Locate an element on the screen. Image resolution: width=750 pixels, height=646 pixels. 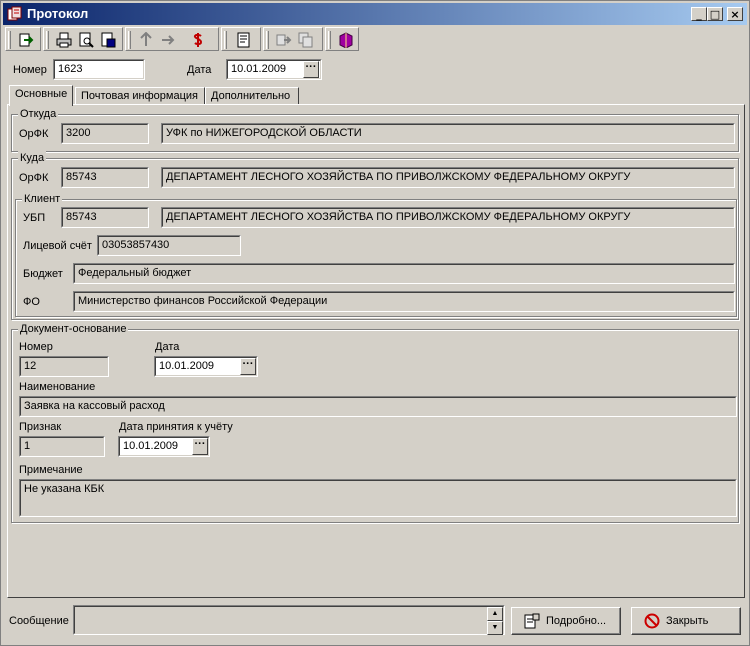
account-field: 03053857430 is located at coordinates (169, 245).